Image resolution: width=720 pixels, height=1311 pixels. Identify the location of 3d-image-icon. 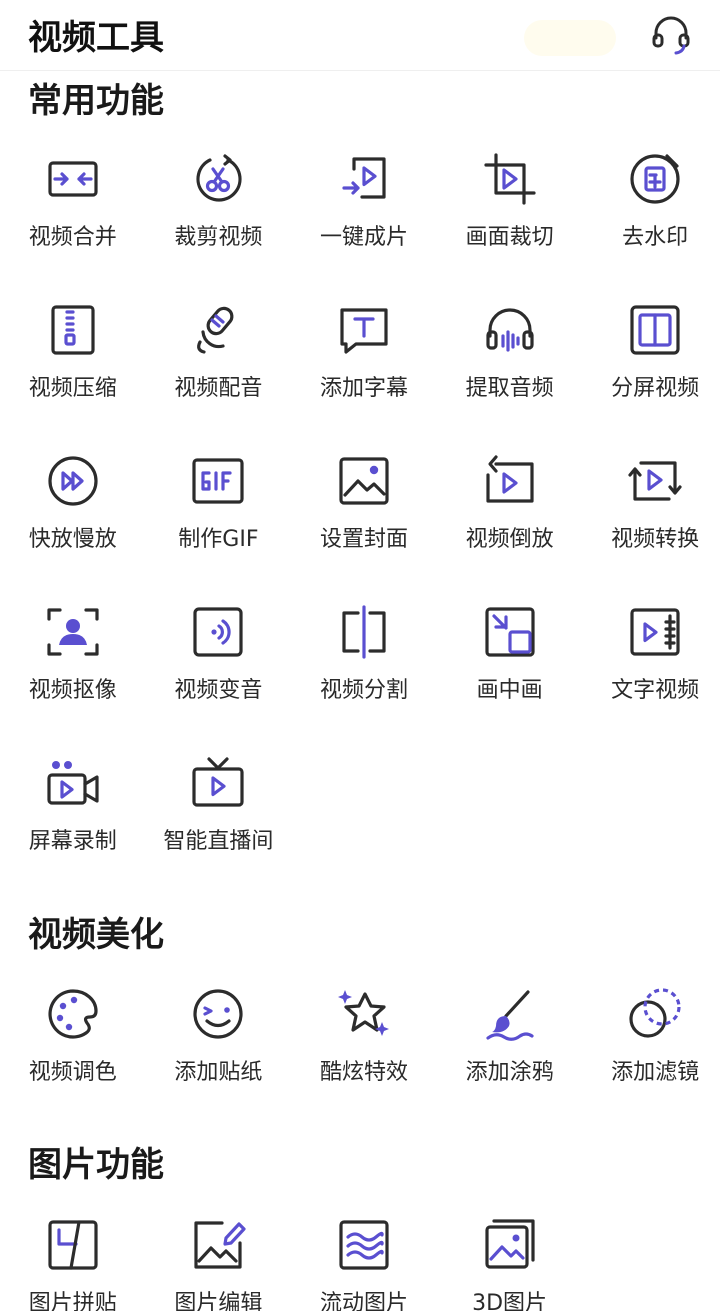
(510, 1245).